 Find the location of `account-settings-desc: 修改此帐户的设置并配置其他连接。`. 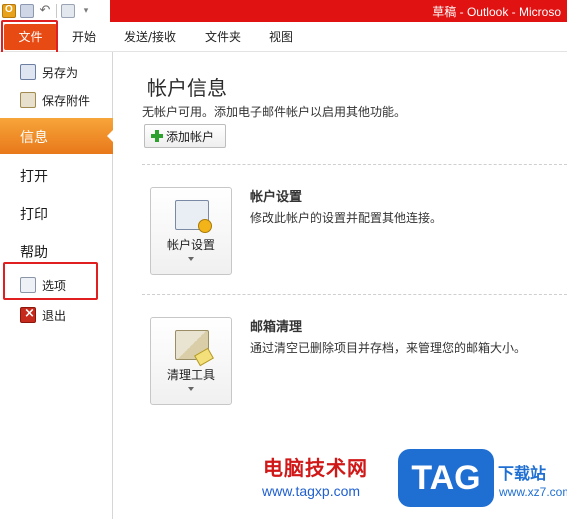

account-settings-desc: 修改此帐户的设置并配置其他连接。 is located at coordinates (346, 218).